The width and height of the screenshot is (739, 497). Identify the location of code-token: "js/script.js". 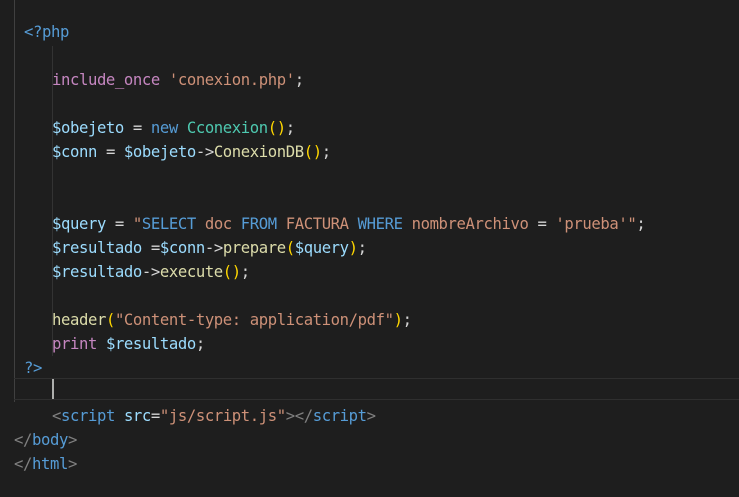
(222, 416).